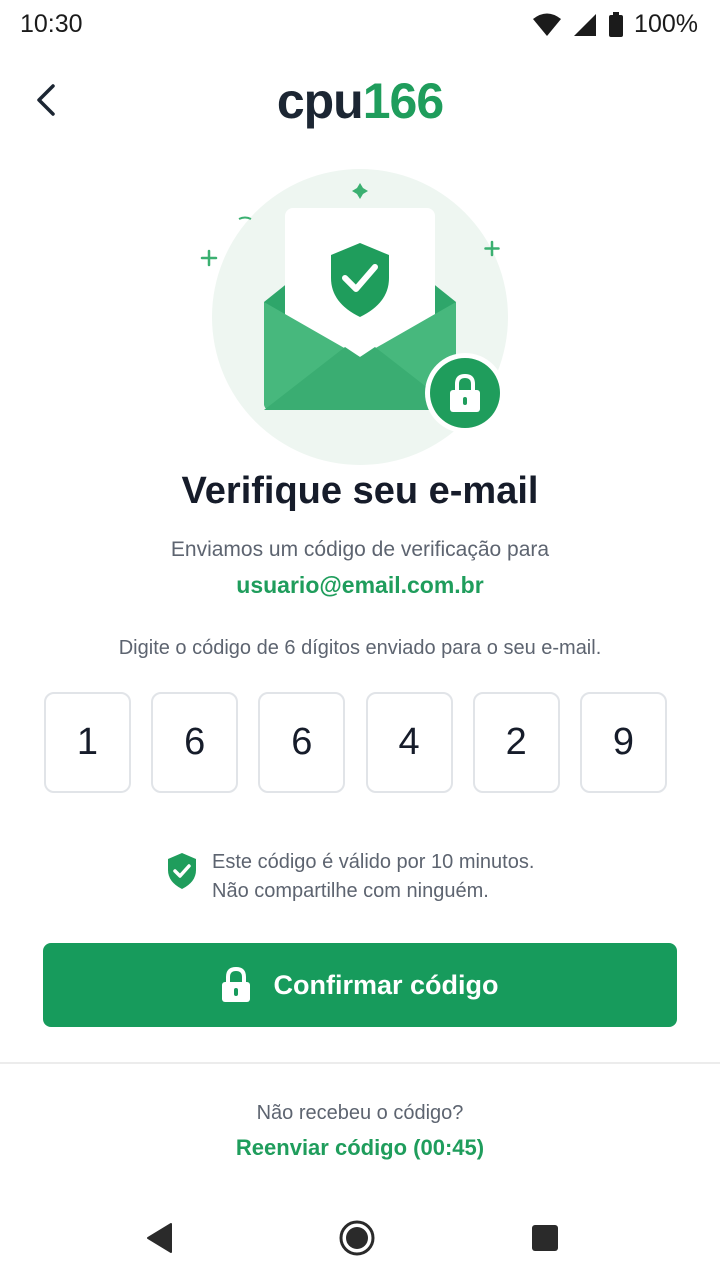 This screenshot has height=1280, width=720. Describe the element at coordinates (585, 24) in the screenshot. I see `cell-signal-icon` at that location.